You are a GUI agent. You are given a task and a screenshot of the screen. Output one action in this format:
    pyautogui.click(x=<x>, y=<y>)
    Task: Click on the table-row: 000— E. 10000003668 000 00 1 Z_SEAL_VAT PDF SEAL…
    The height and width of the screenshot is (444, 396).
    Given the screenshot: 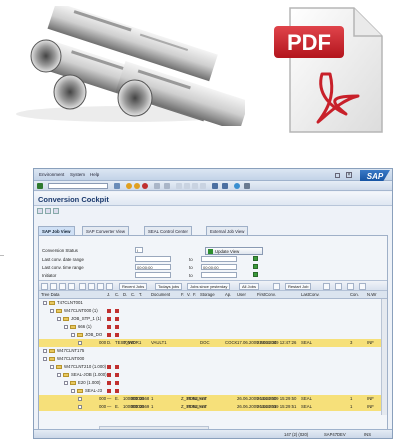 What is the action you would take?
    pyautogui.click(x=210, y=399)
    